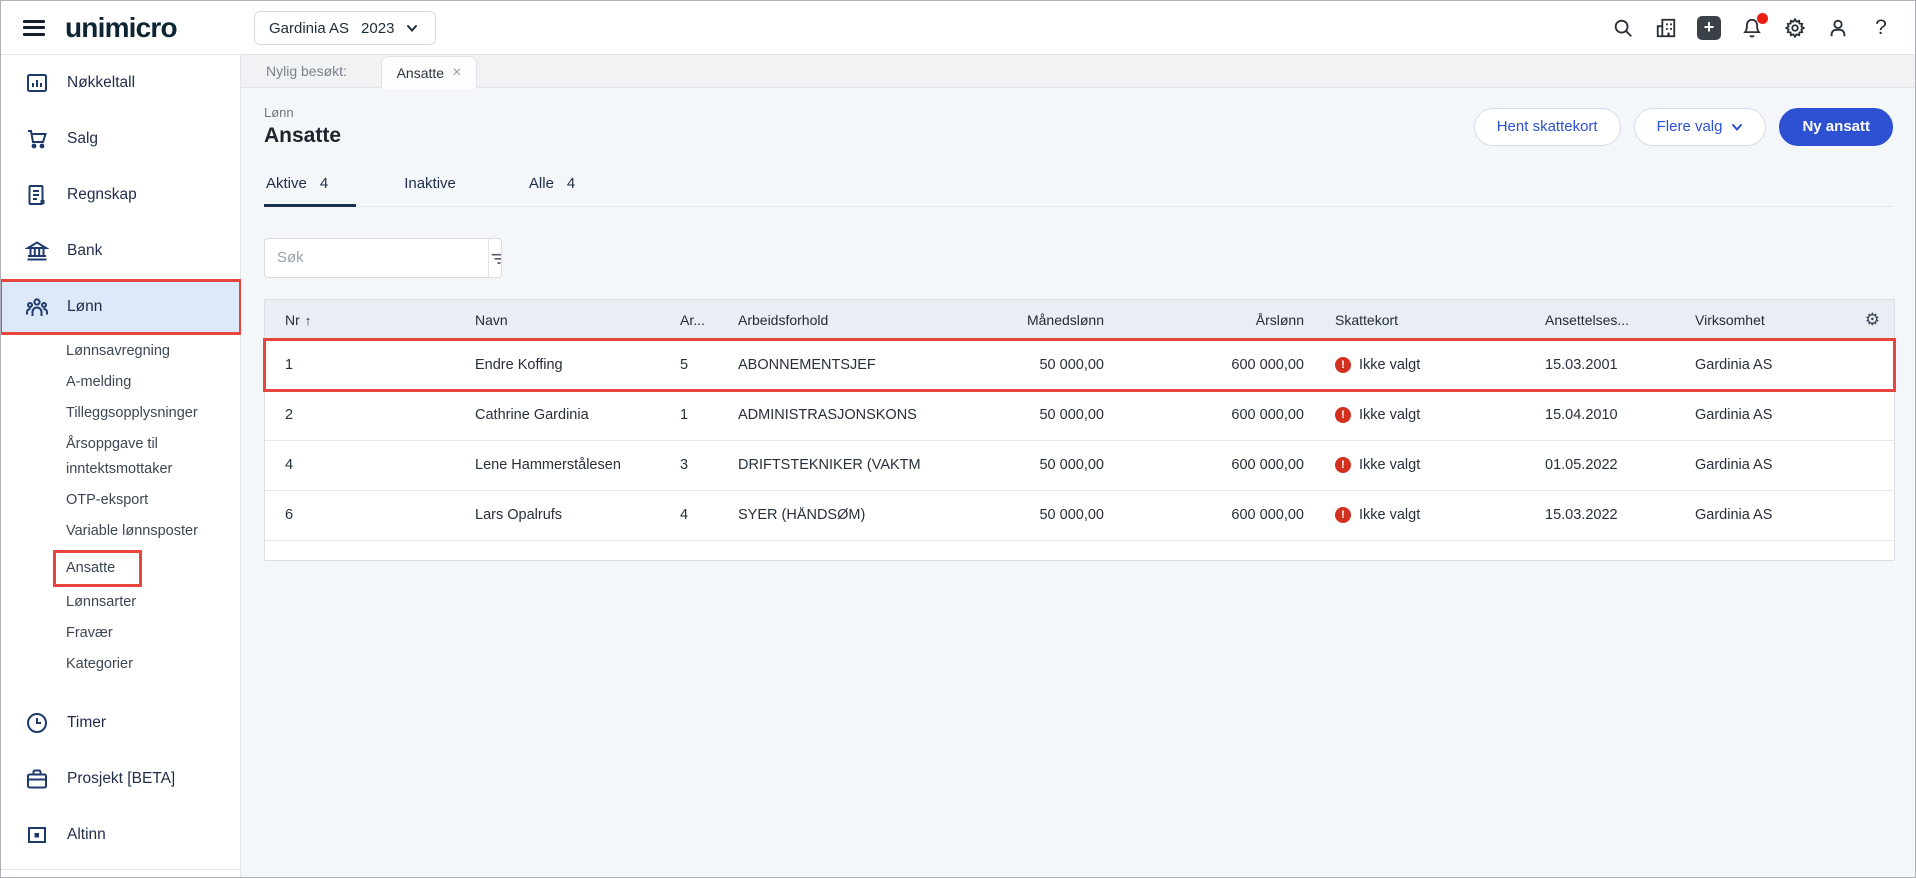 The width and height of the screenshot is (1916, 878). What do you see at coordinates (34, 27) in the screenshot?
I see `hamburger-menu-icon` at bounding box center [34, 27].